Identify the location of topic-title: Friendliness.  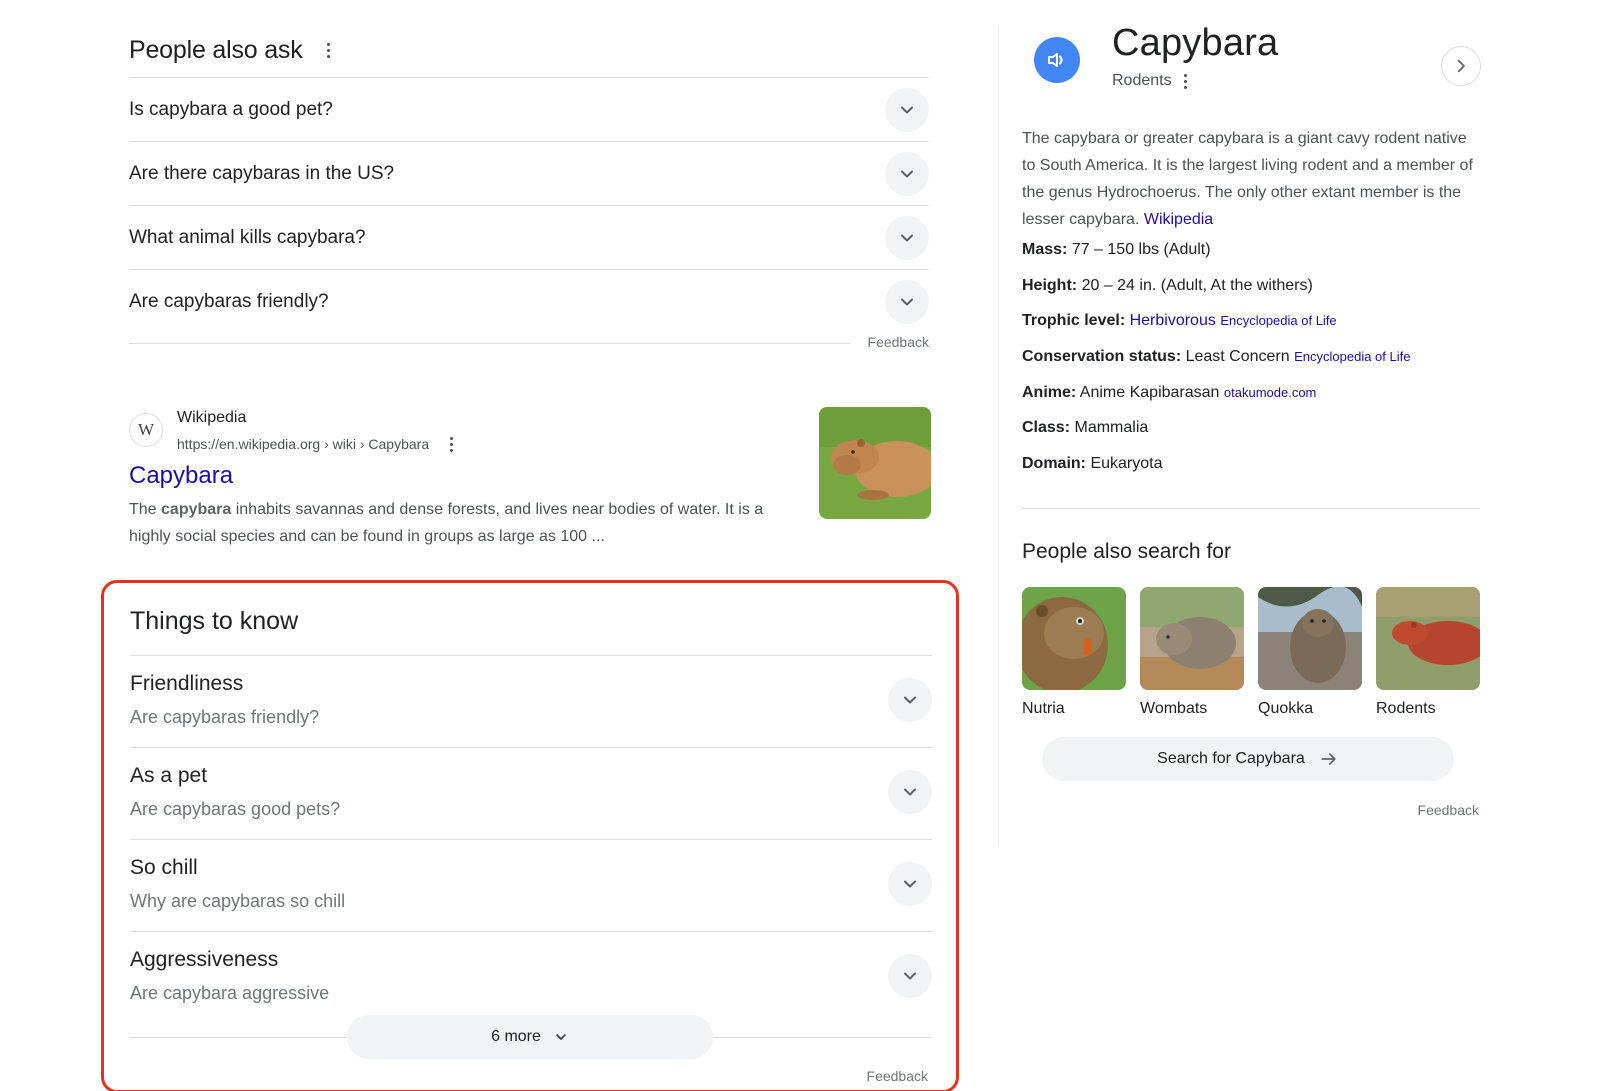
(187, 683).